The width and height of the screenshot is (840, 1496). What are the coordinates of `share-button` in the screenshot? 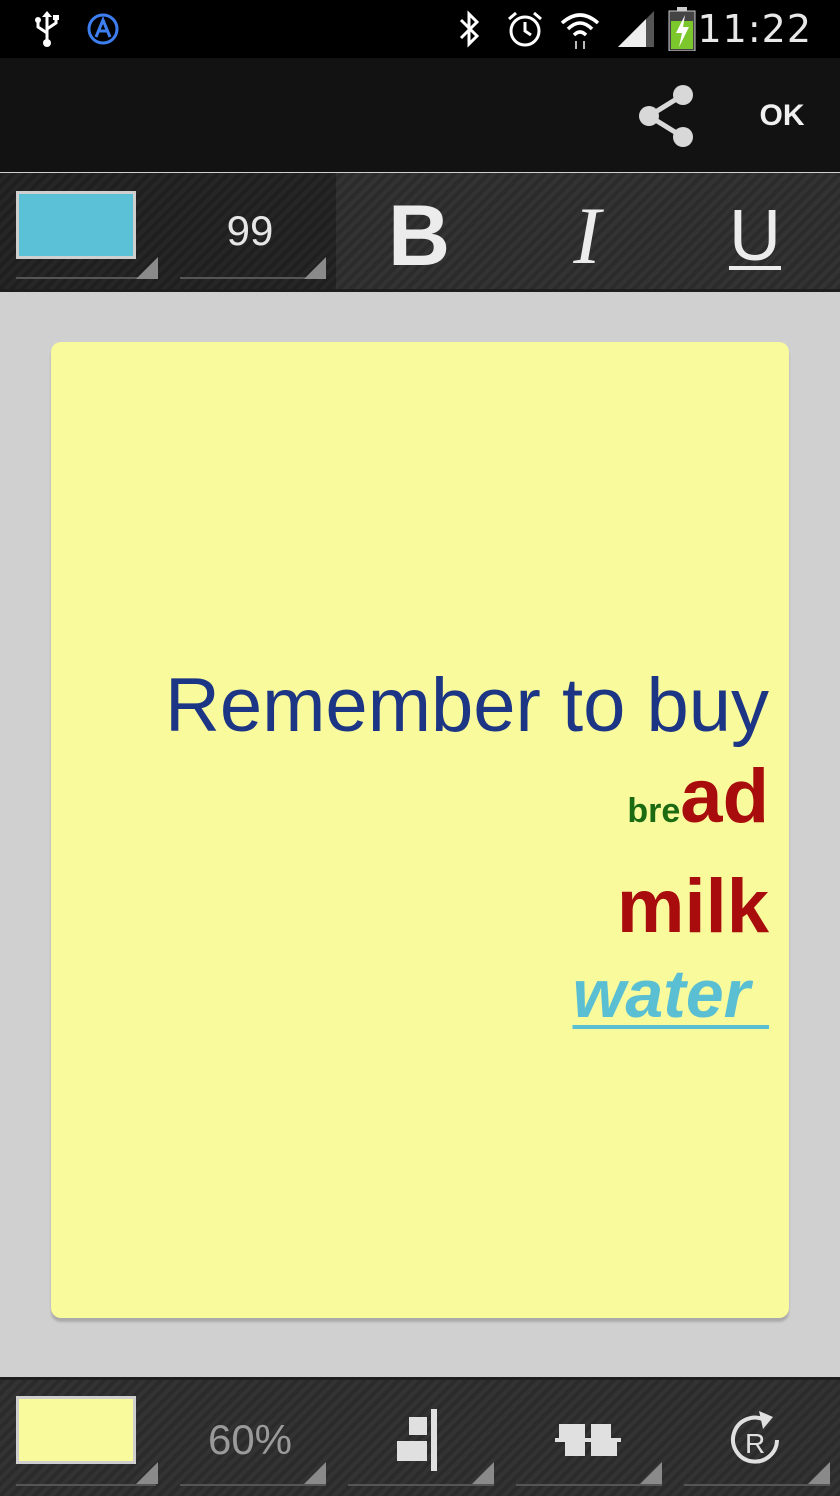 It's located at (666, 116).